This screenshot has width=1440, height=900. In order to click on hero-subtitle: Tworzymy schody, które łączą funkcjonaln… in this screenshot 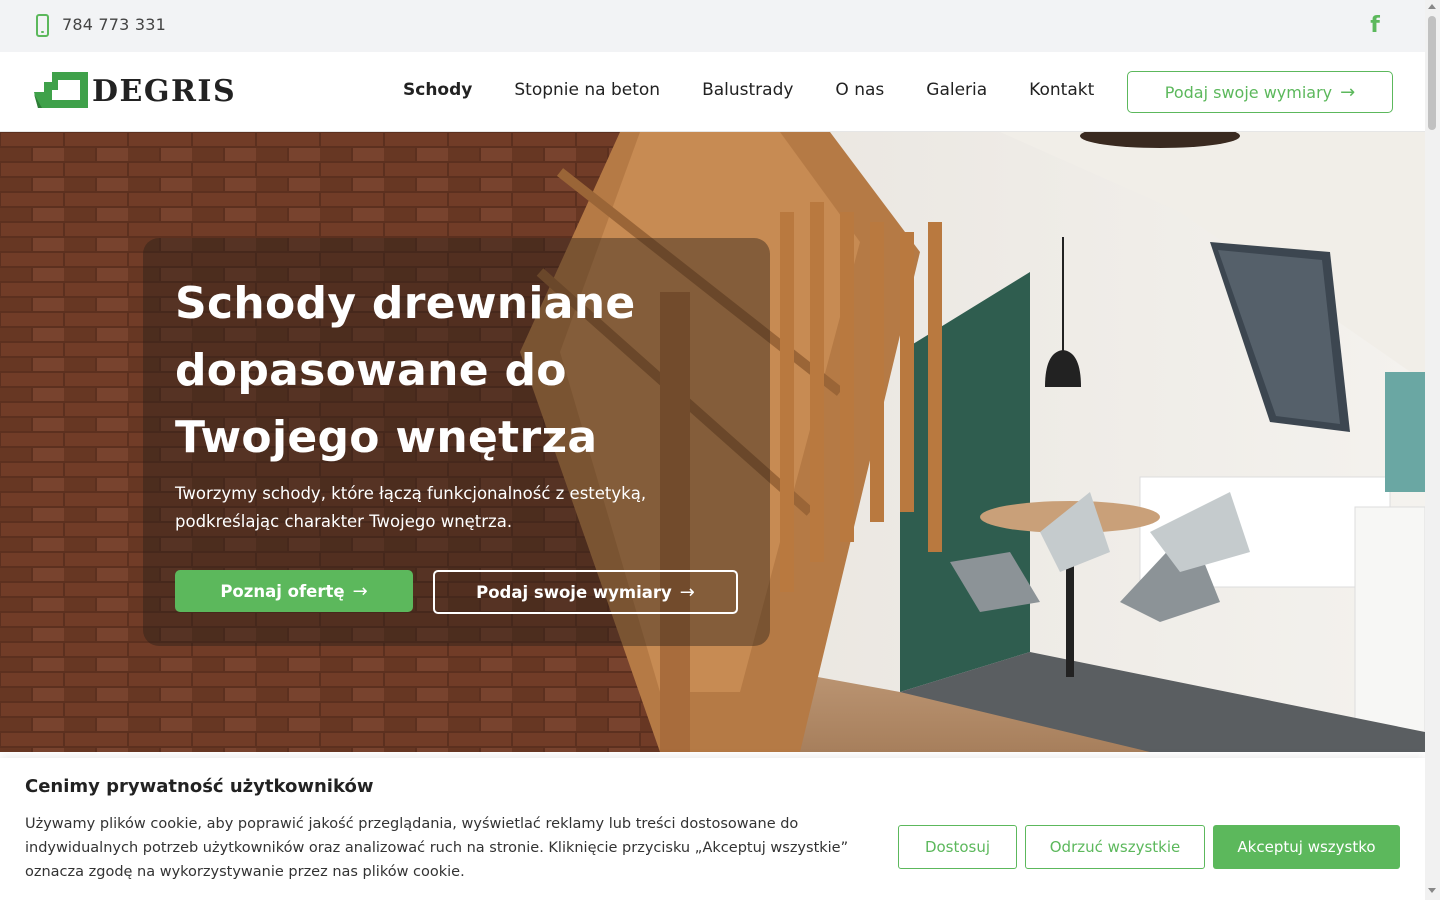, I will do `click(411, 507)`.